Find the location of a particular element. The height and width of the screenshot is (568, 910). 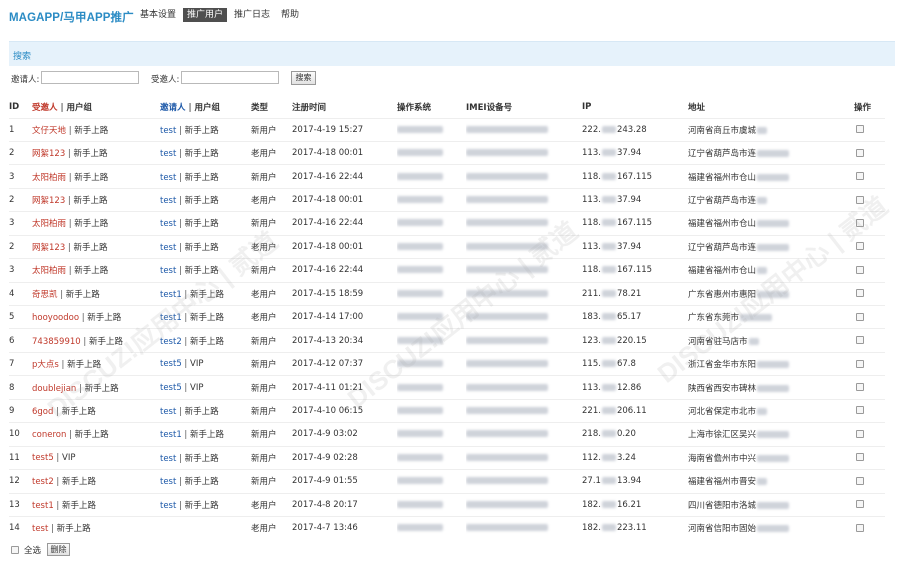

select-all-checkbox is located at coordinates (15, 549).